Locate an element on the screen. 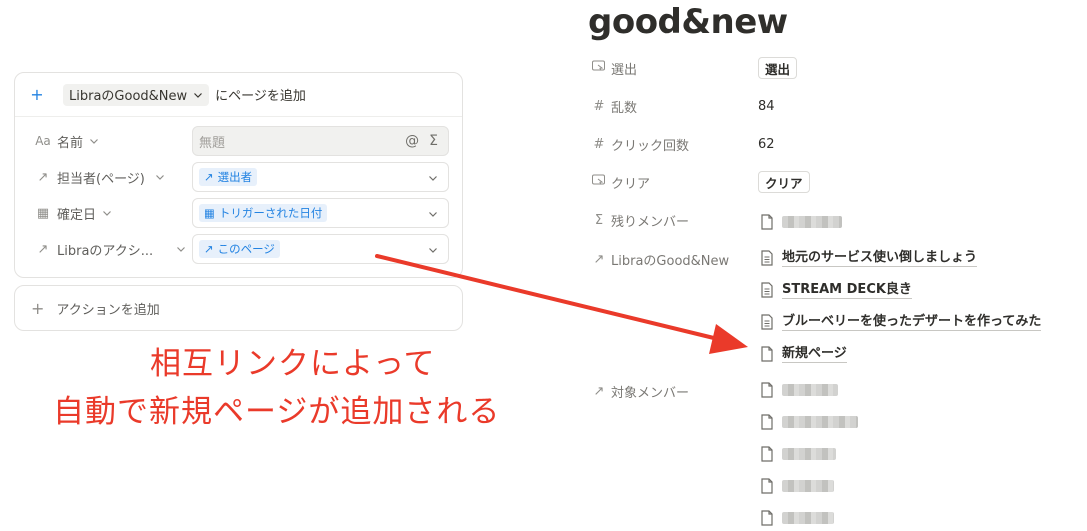 The width and height of the screenshot is (1087, 531). clear-button: クリア is located at coordinates (784, 182).